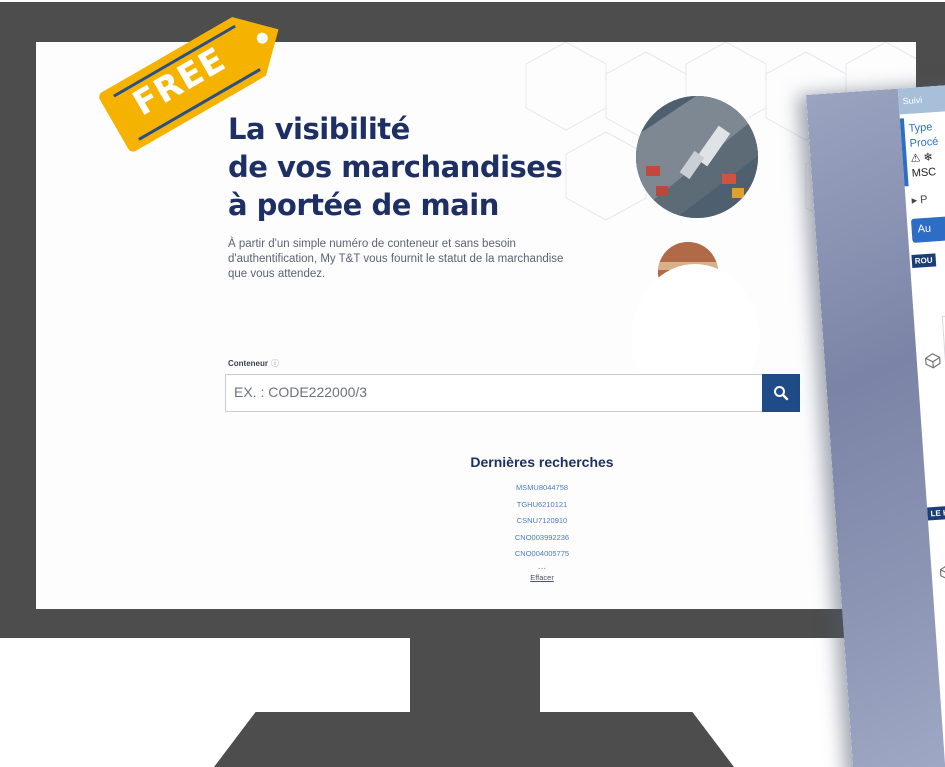 The height and width of the screenshot is (767, 945). I want to click on recent-search-link: CNO004005775, so click(542, 554).